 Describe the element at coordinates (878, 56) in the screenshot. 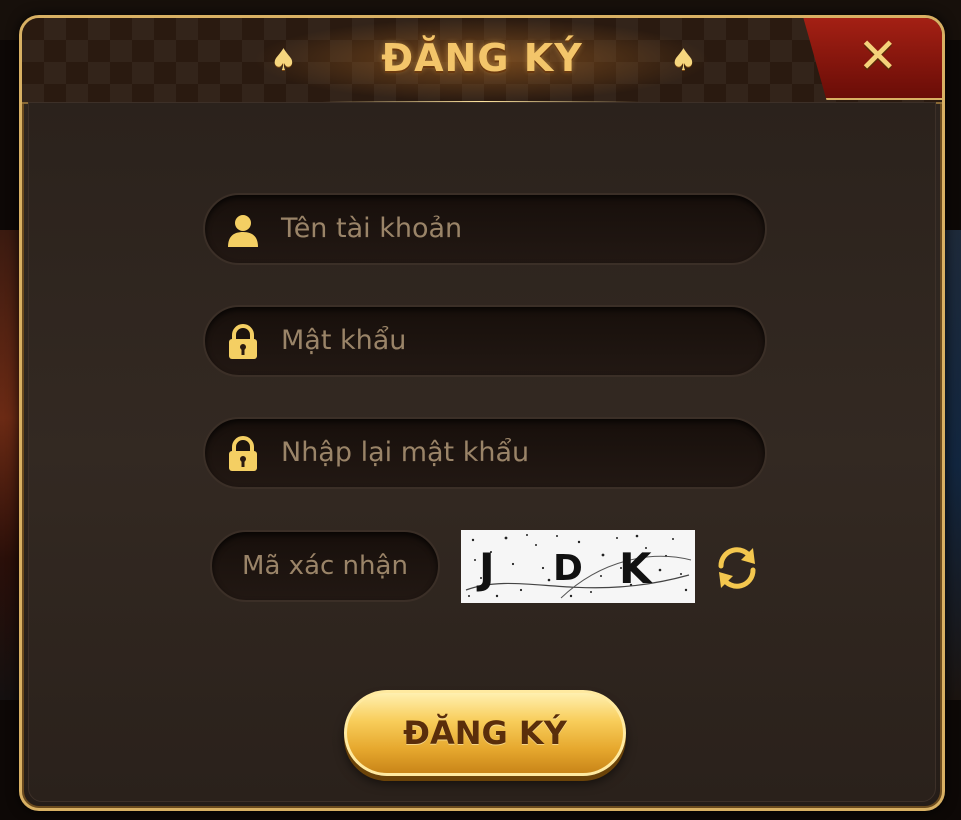

I see `close-icon: ✕` at that location.